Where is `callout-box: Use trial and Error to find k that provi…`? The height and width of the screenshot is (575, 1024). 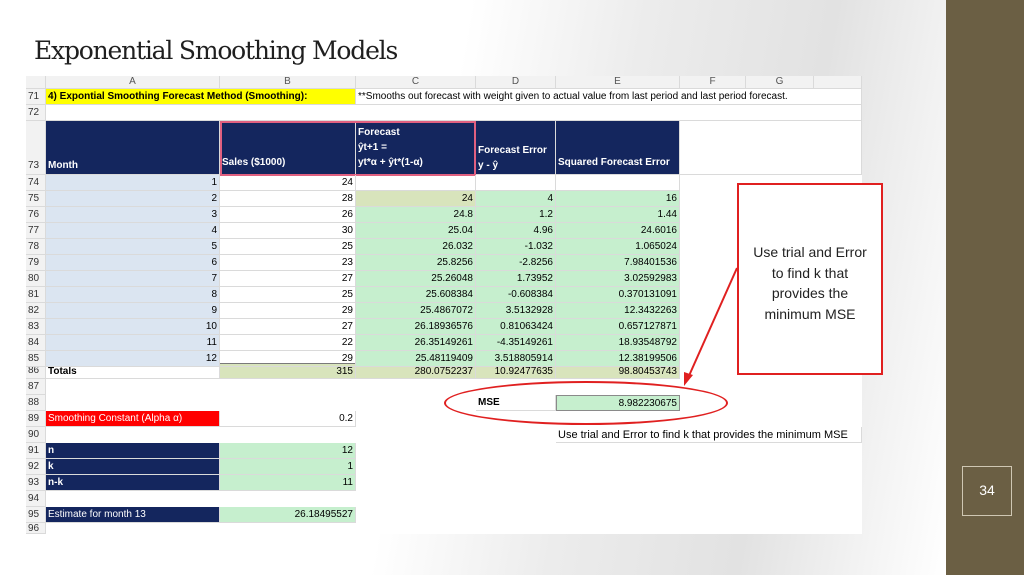
callout-box: Use trial and Error to find k that provi… is located at coordinates (810, 279).